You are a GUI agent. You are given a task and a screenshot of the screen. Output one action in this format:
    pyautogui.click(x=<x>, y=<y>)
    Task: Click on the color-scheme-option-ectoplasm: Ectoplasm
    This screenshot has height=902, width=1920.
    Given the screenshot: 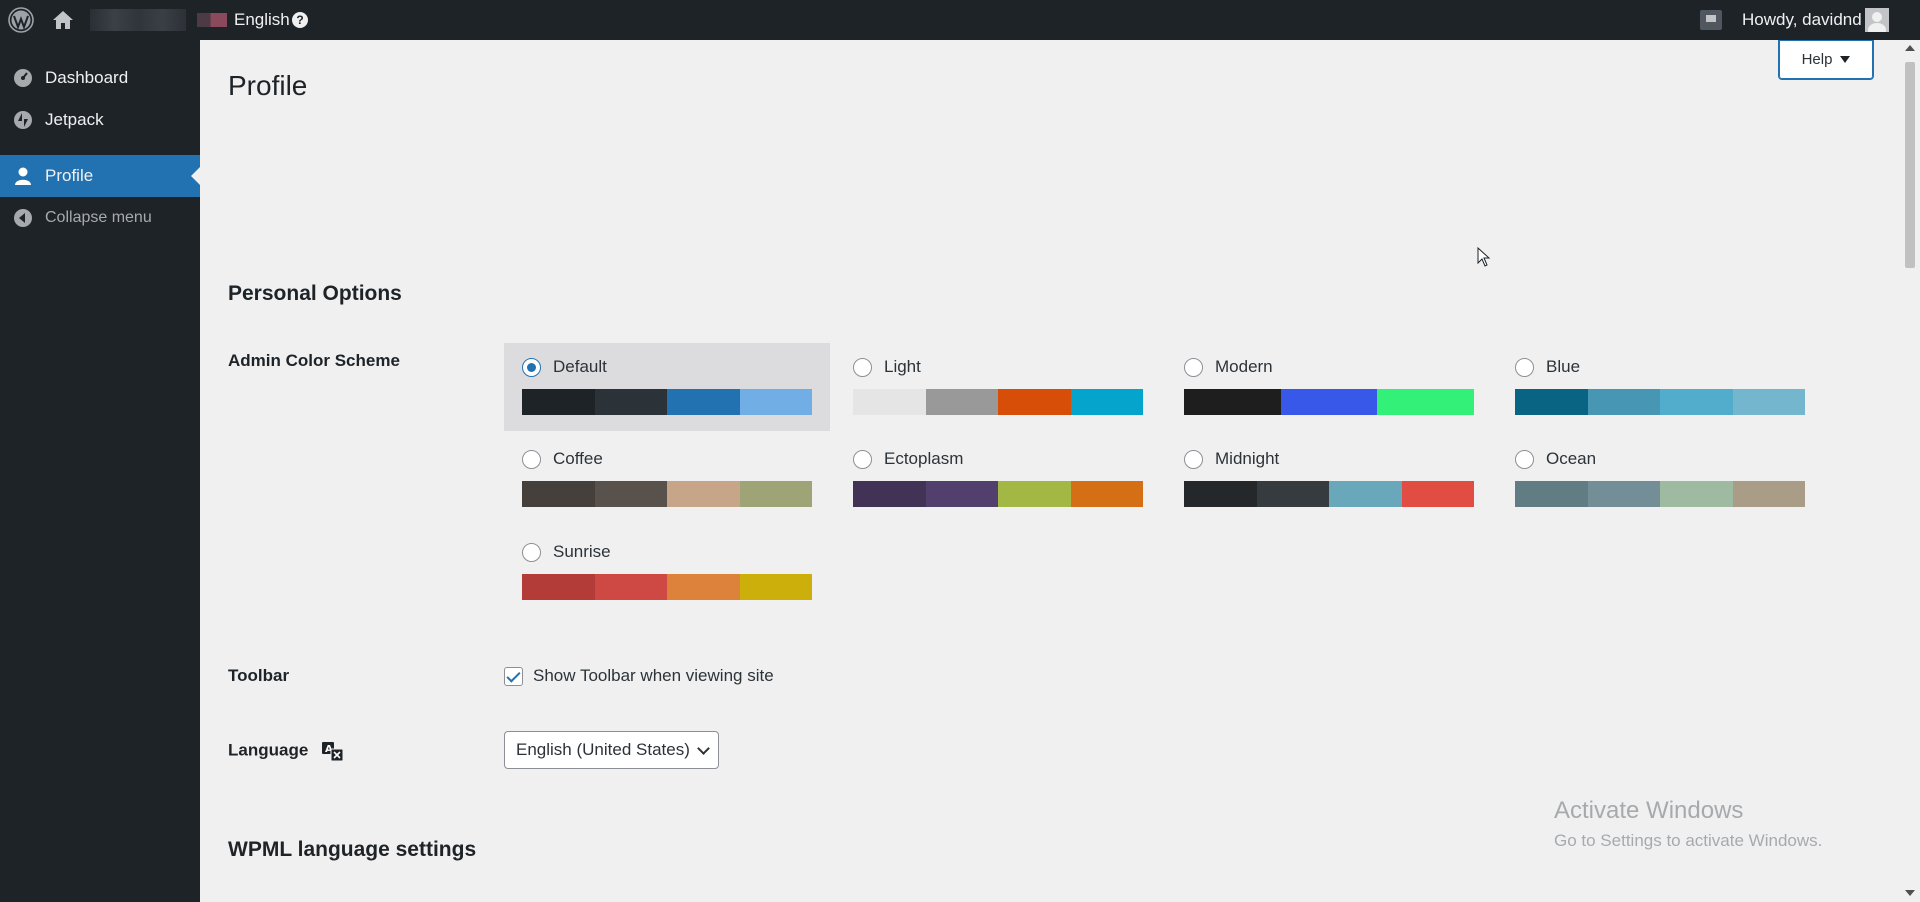 What is the action you would take?
    pyautogui.click(x=998, y=479)
    